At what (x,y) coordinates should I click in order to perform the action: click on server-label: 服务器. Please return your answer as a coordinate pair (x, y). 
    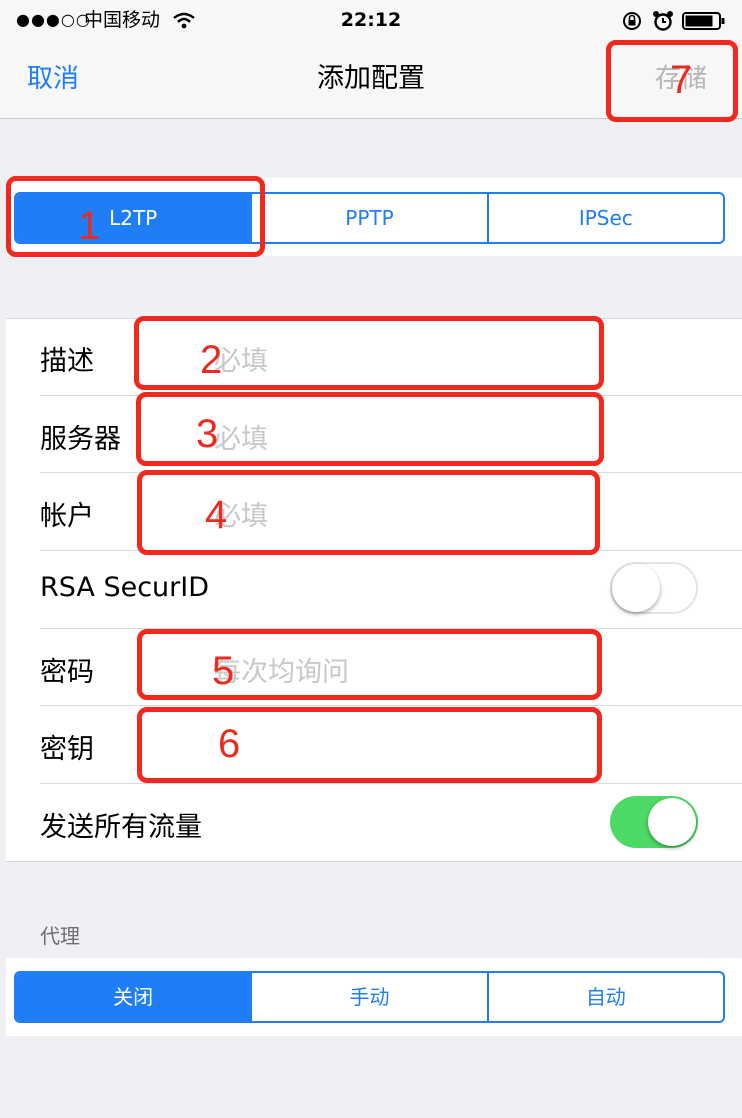
    Looking at the image, I should click on (80, 439).